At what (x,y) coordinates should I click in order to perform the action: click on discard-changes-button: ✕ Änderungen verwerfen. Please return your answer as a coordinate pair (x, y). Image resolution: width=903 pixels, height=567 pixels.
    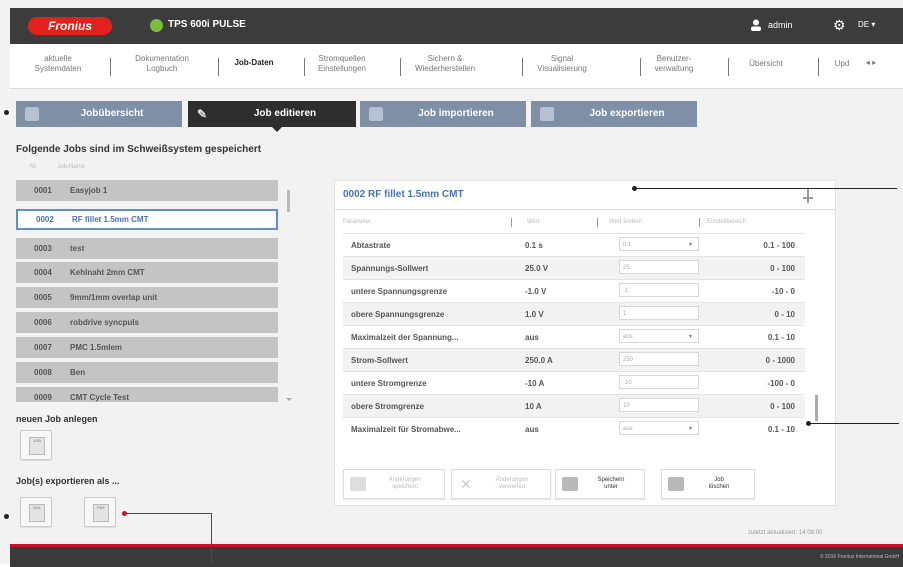
    Looking at the image, I should click on (501, 484).